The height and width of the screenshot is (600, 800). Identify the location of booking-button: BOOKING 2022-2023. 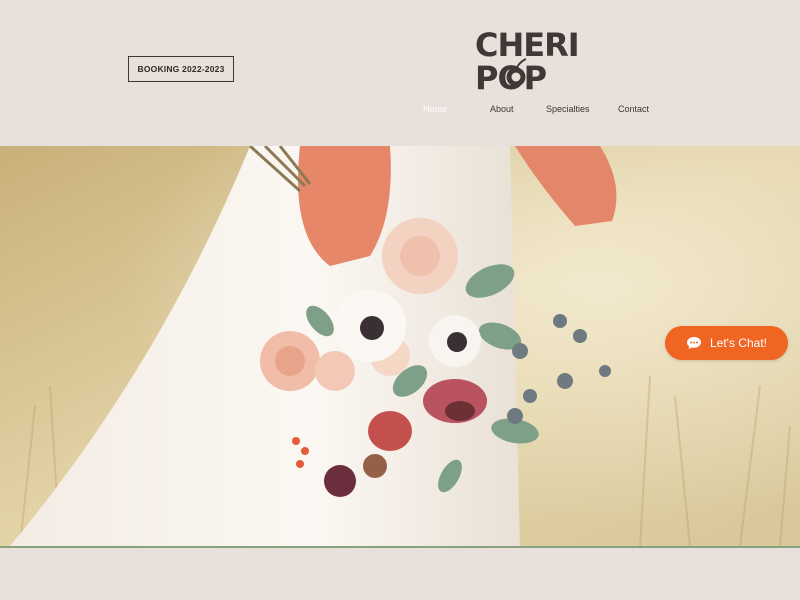
(181, 69).